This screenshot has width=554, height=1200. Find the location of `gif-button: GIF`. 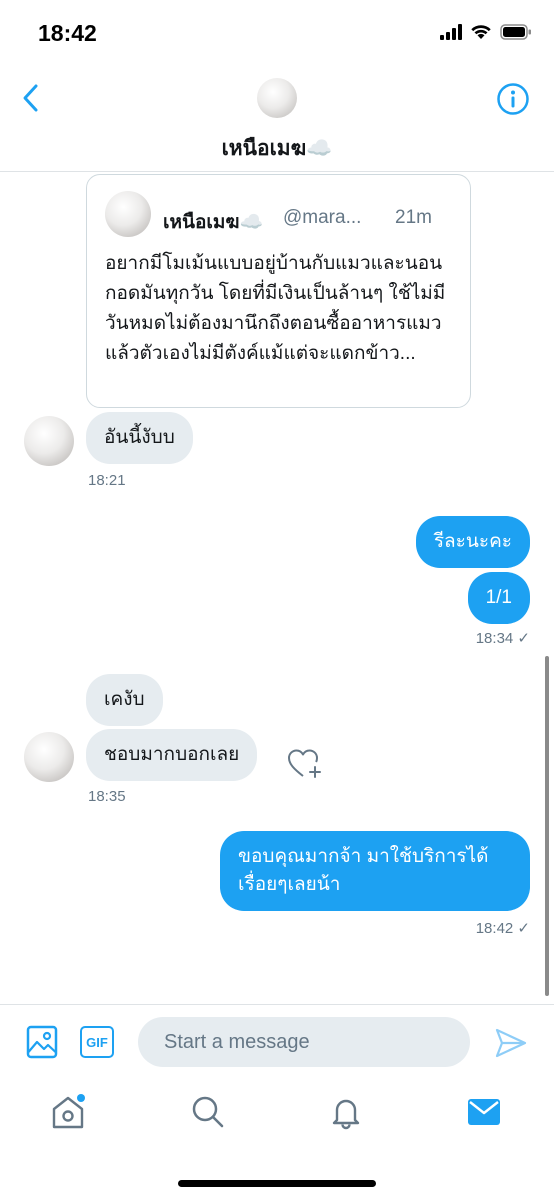

gif-button: GIF is located at coordinates (97, 1042).